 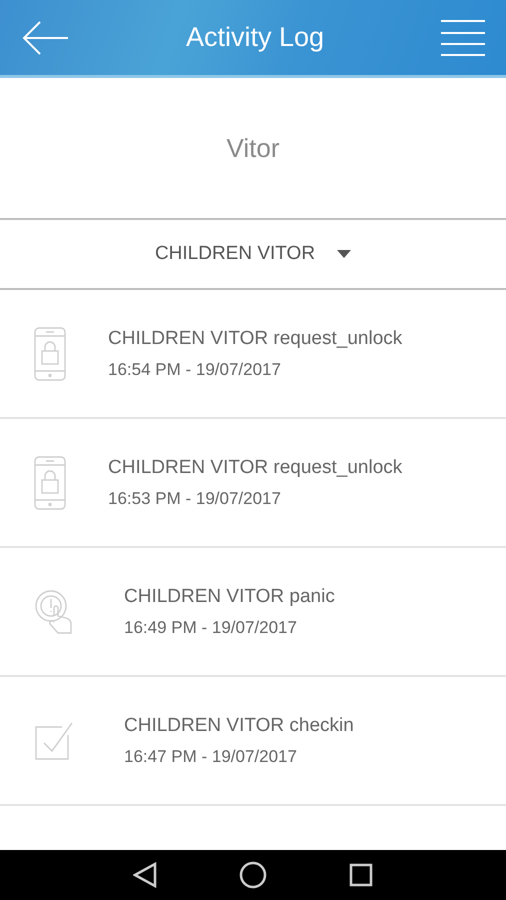 I want to click on activity-title: CHILDREN VITOR checkin, so click(x=239, y=726).